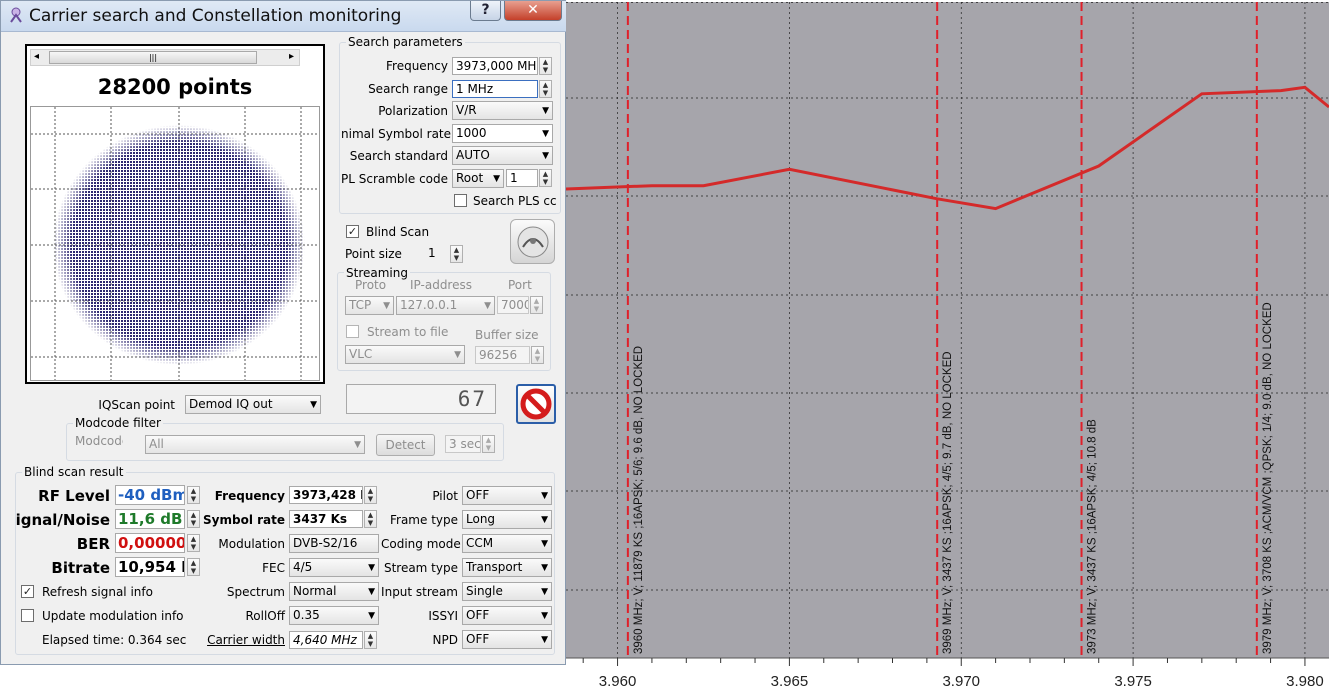  Describe the element at coordinates (507, 639) in the screenshot. I see `npd-select: OFF ▼` at that location.